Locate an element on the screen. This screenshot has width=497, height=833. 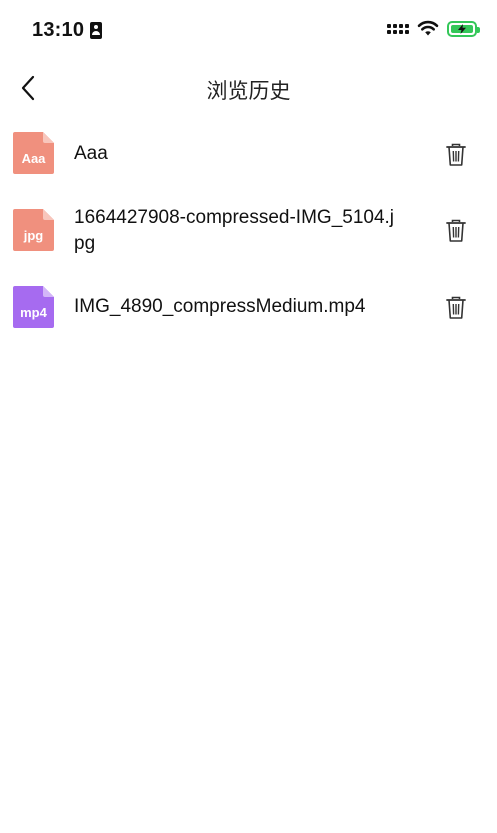
person-badge-icon is located at coordinates (96, 30).